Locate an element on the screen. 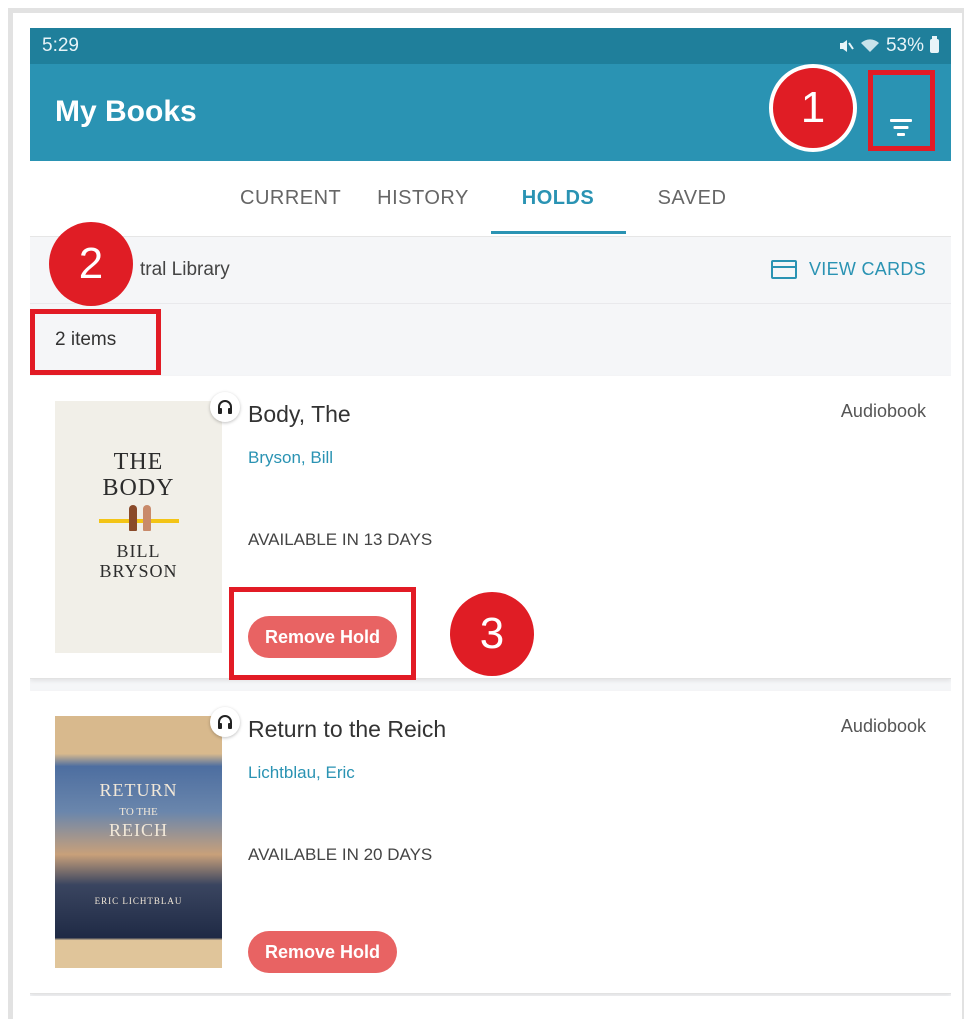 This screenshot has height=1019, width=964. status-time: 5:29 is located at coordinates (60, 45).